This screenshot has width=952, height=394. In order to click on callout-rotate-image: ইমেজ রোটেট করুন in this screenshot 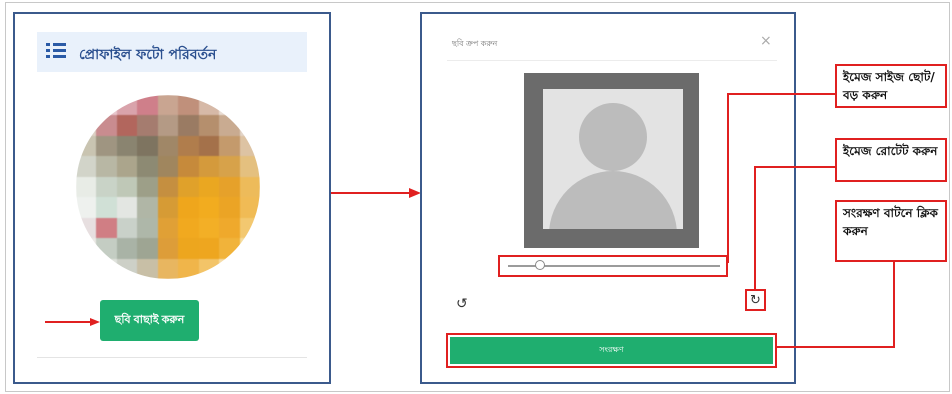, I will do `click(891, 160)`.